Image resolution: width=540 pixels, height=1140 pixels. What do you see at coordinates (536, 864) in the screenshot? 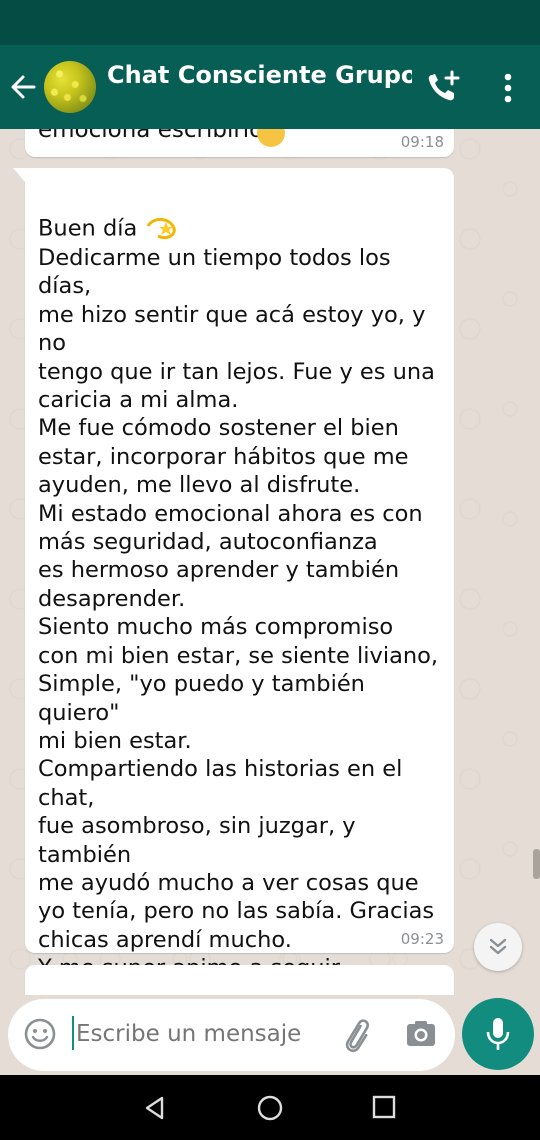
I see `scrollbar-thumb` at bounding box center [536, 864].